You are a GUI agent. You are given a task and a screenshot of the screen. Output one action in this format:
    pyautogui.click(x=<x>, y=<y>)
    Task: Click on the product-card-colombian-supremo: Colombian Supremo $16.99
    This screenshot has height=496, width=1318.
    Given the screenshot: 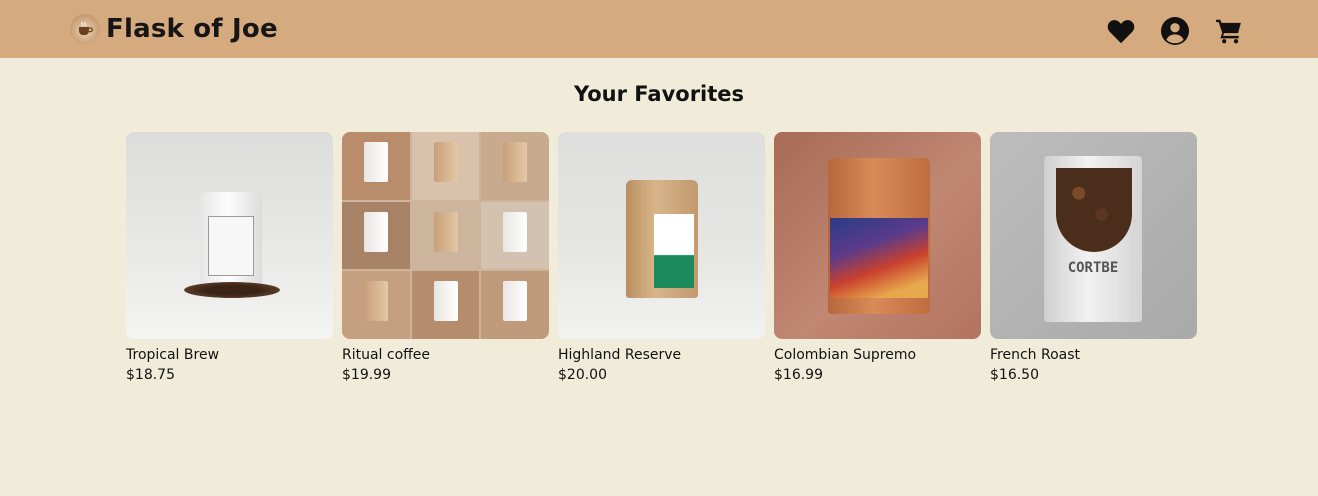 What is the action you would take?
    pyautogui.click(x=877, y=257)
    